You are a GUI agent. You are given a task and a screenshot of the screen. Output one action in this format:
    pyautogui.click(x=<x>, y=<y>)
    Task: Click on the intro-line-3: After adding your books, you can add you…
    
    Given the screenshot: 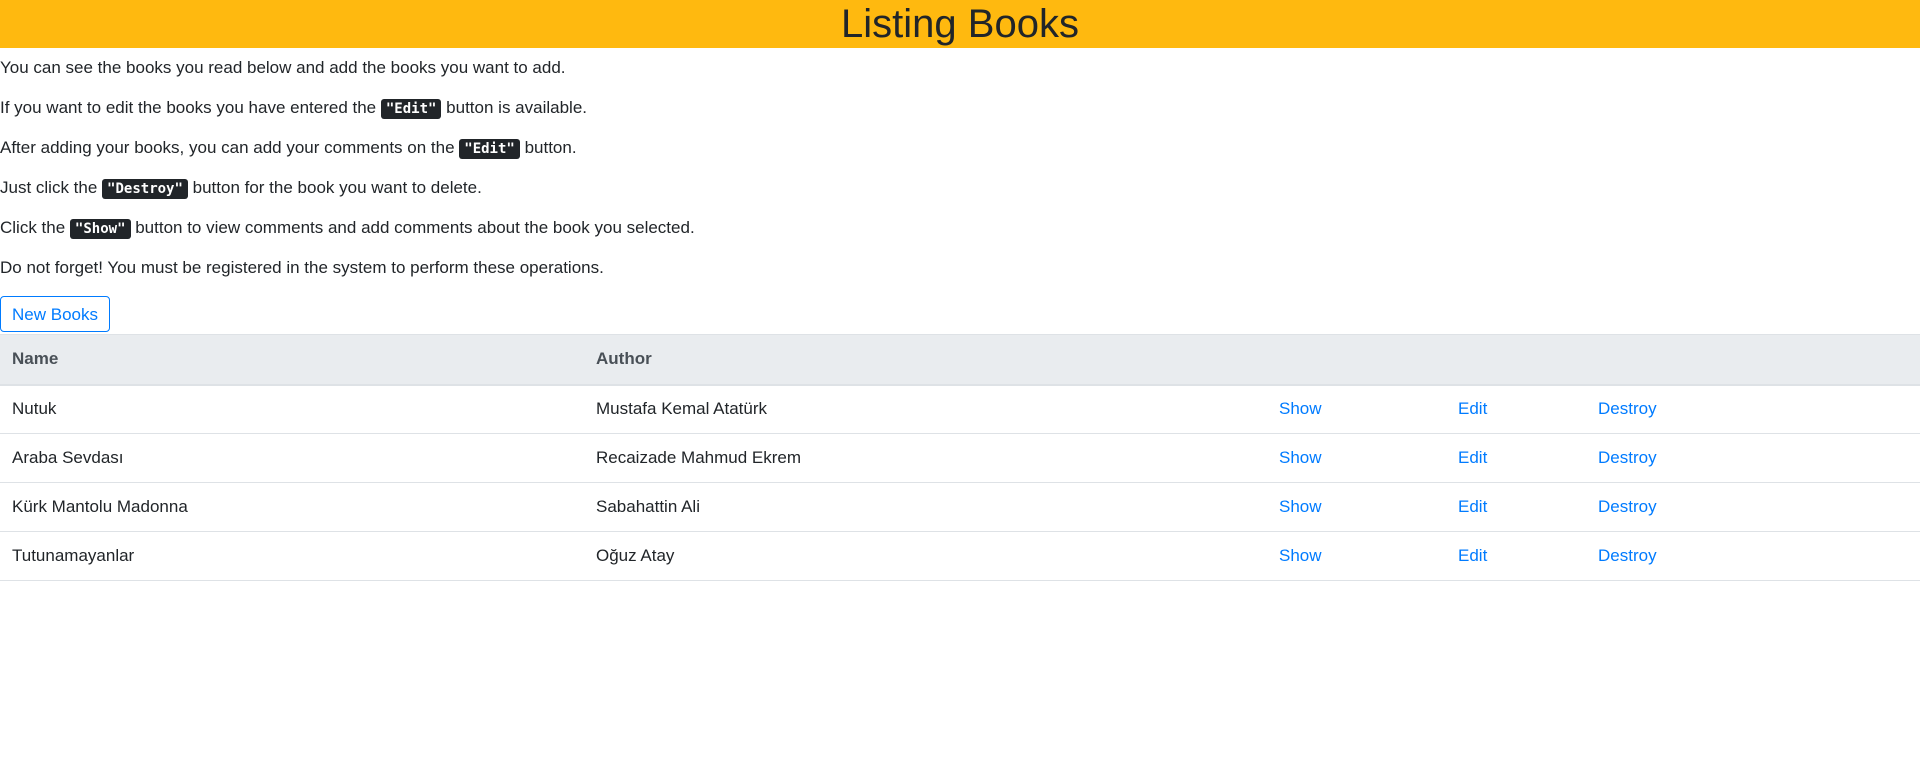 What is the action you would take?
    pyautogui.click(x=288, y=148)
    